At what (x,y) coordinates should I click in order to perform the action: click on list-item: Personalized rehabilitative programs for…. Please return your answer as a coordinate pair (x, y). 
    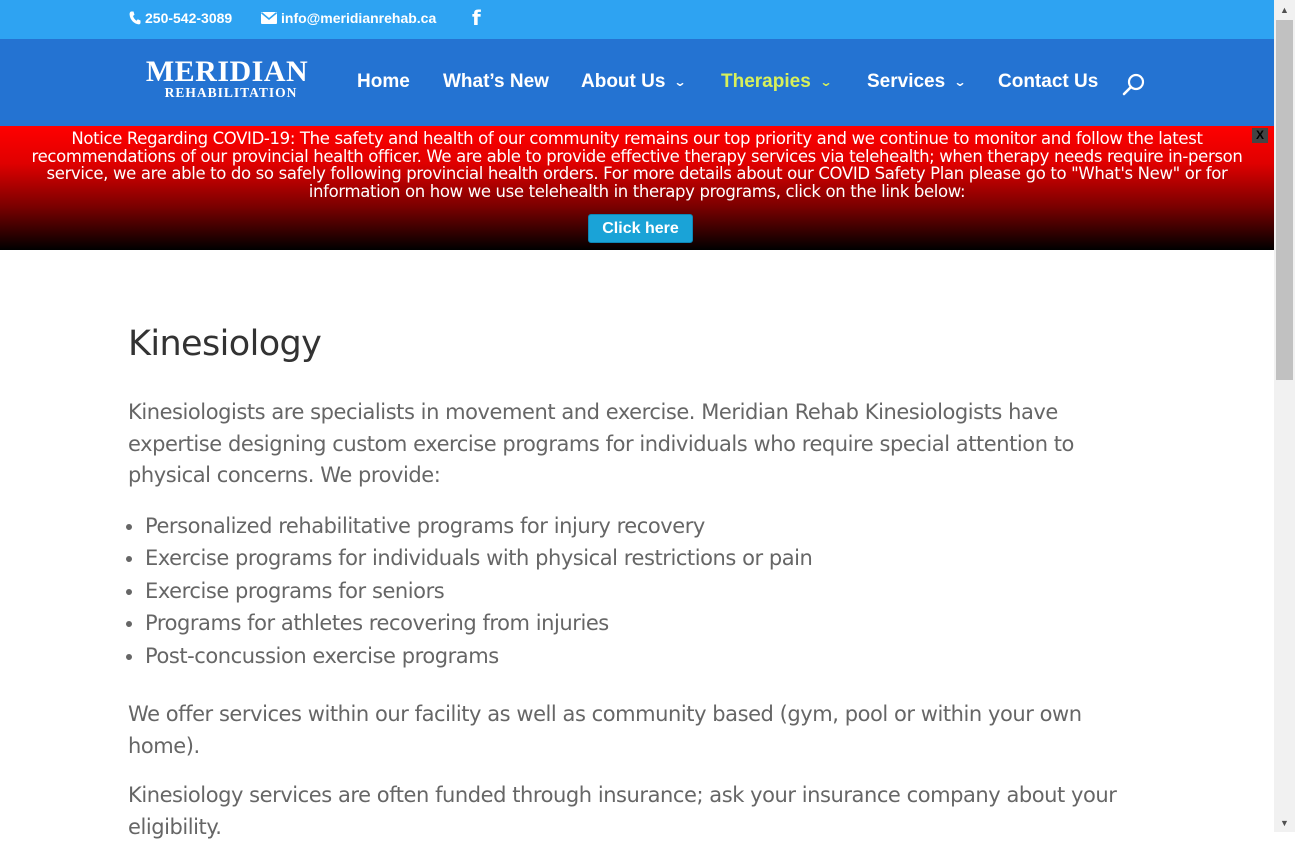
    Looking at the image, I should click on (636, 526).